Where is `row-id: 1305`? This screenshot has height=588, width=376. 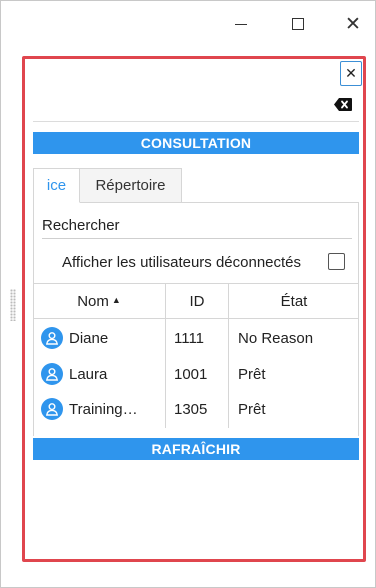 row-id: 1305 is located at coordinates (191, 409).